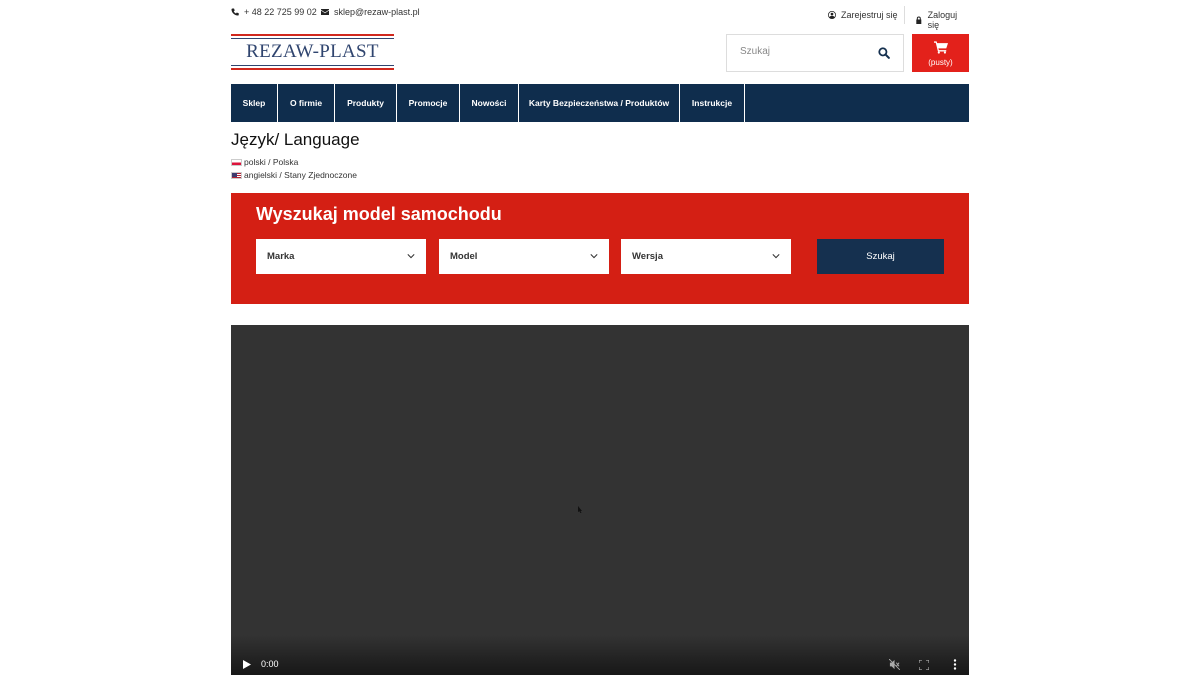 This screenshot has height=675, width=1200. What do you see at coordinates (805, 51) in the screenshot?
I see `search-input` at bounding box center [805, 51].